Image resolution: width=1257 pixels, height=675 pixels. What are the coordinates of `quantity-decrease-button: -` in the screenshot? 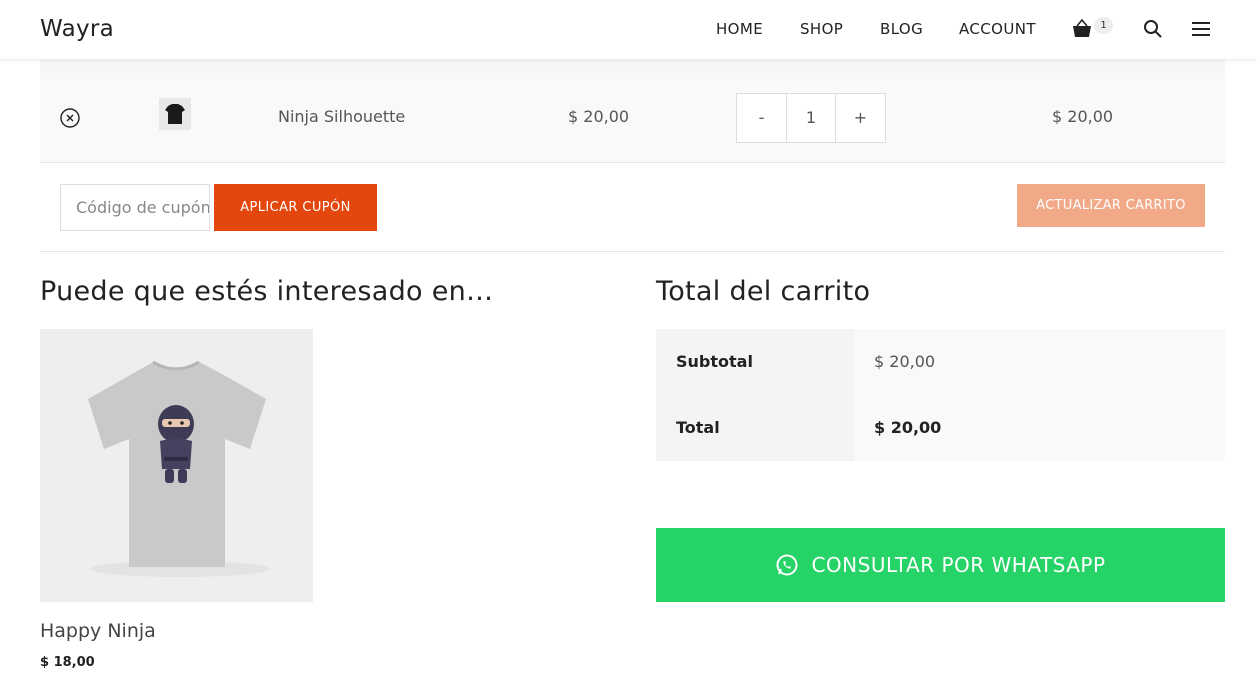 It's located at (761, 118).